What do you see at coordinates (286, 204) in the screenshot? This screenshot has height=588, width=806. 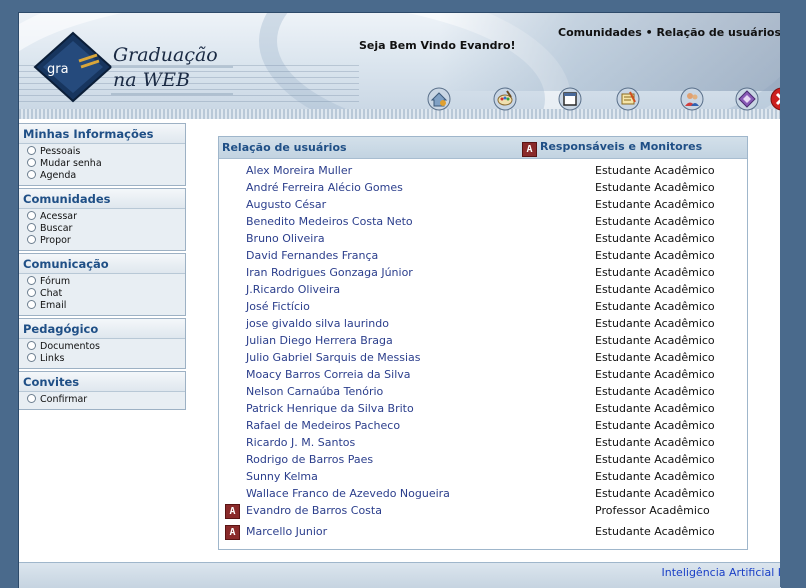 I see `user-name-link: Augusto César` at bounding box center [286, 204].